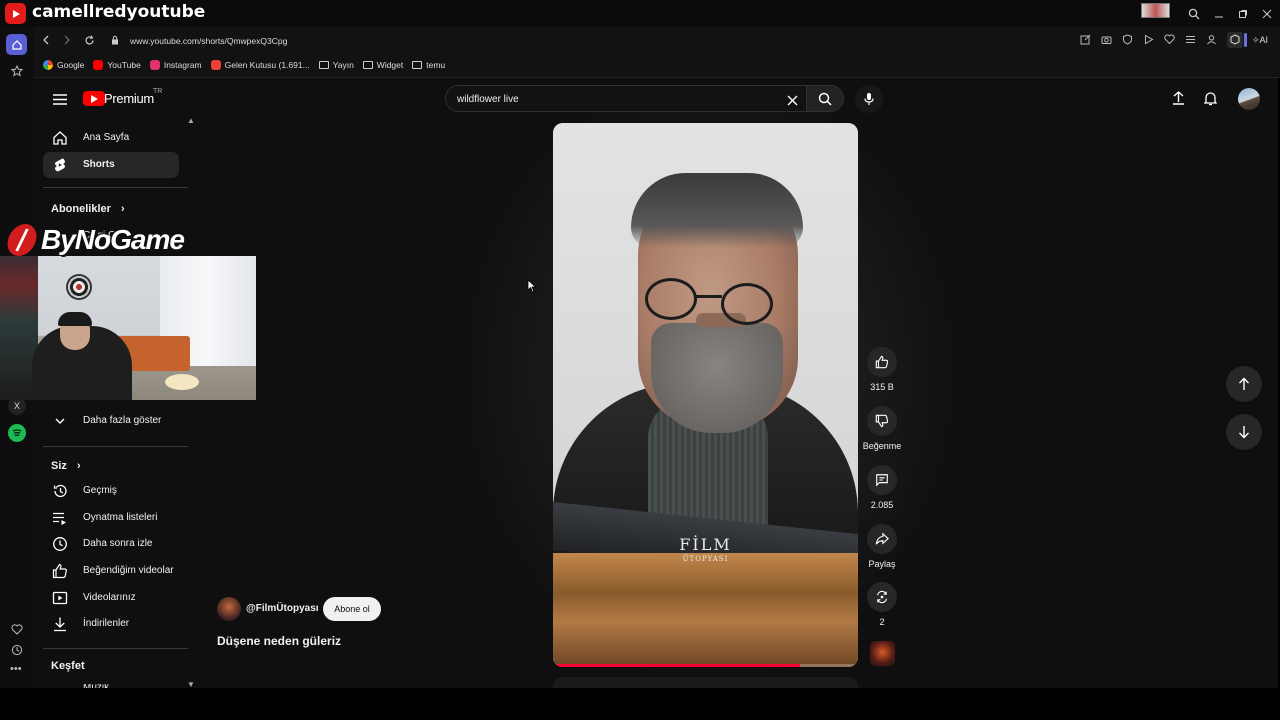 This screenshot has width=1280, height=720. Describe the element at coordinates (128, 570) in the screenshot. I see `liked-videos-label: Beğendiğim videolar` at that location.